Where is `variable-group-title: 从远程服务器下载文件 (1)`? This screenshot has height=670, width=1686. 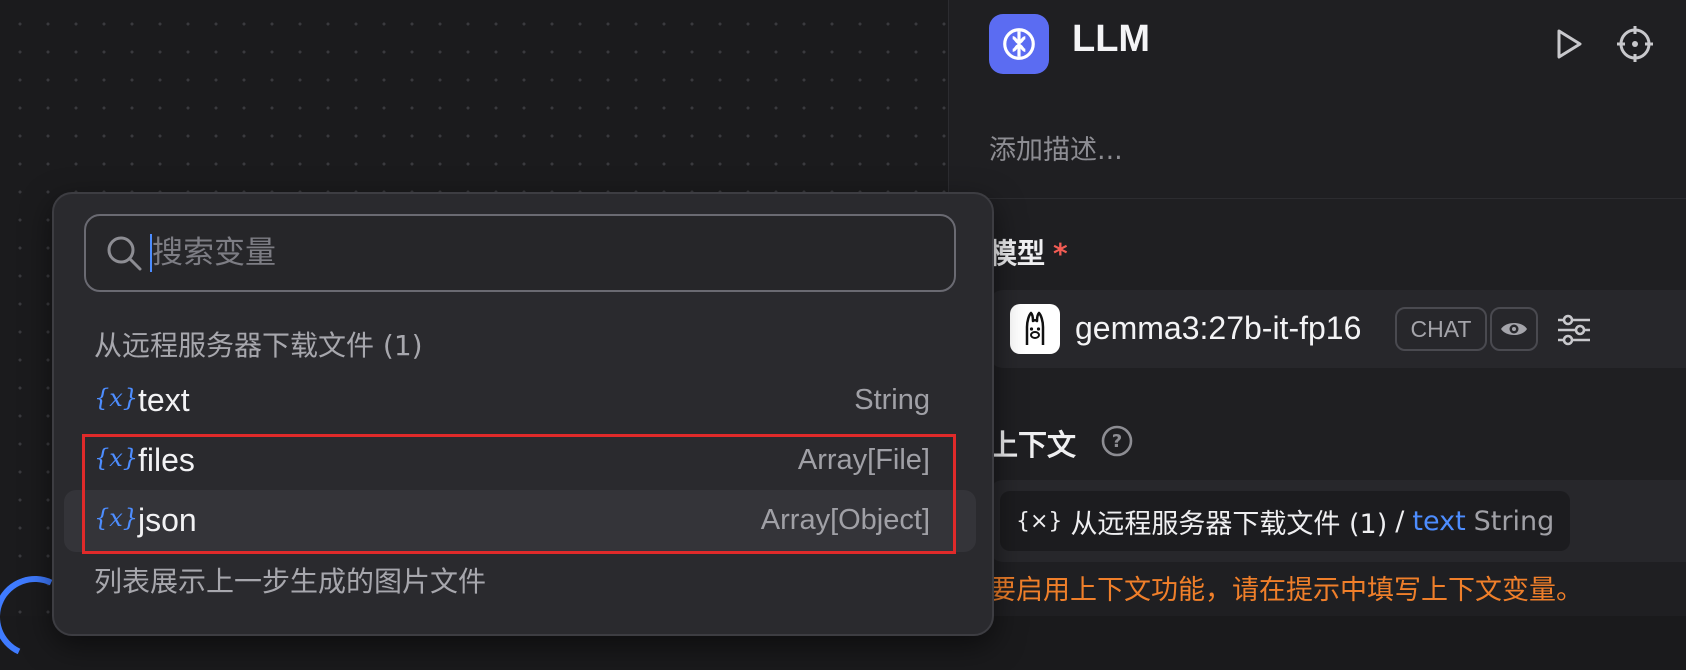 variable-group-title: 从远程服务器下载文件 (1) is located at coordinates (258, 345).